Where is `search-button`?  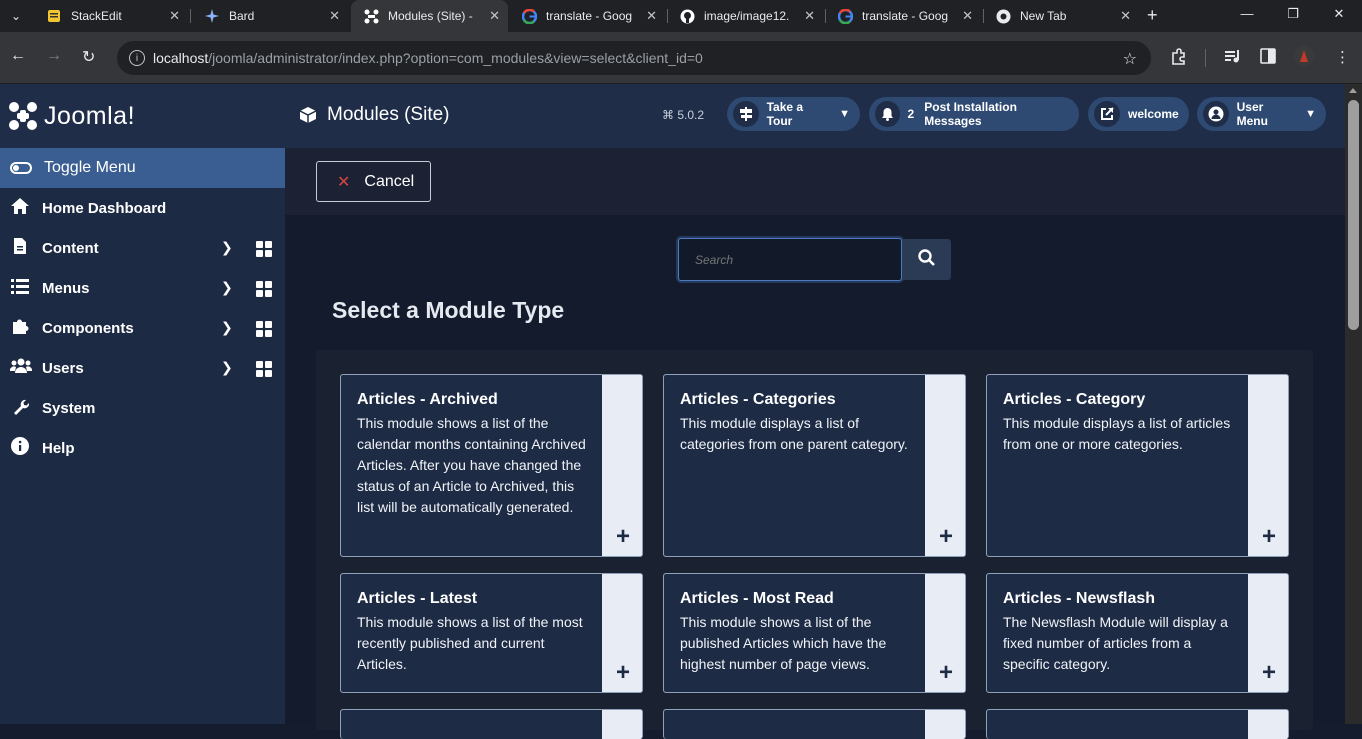 search-button is located at coordinates (926, 259).